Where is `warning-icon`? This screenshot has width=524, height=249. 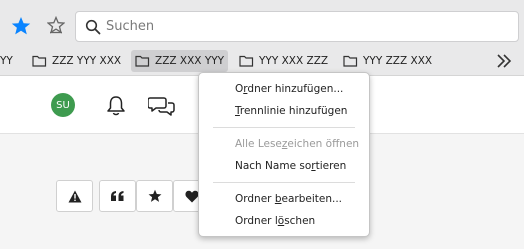 warning-icon is located at coordinates (74, 196).